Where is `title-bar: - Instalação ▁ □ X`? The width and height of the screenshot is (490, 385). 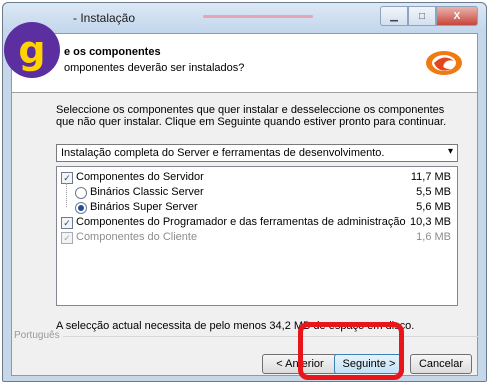 title-bar: - Instalação ▁ □ X is located at coordinates (244, 18).